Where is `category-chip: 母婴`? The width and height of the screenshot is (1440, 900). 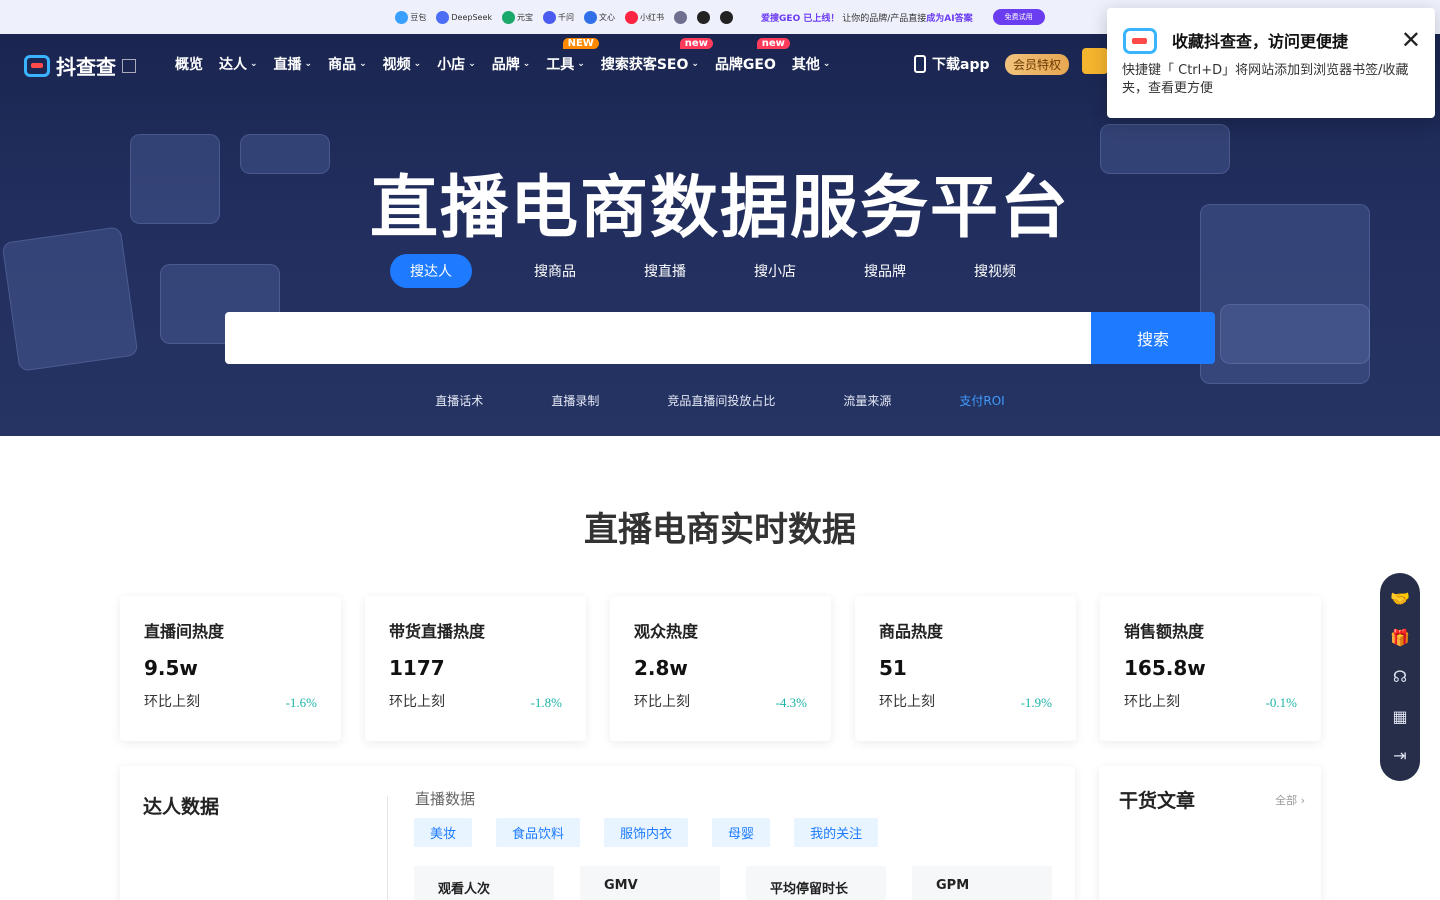
category-chip: 母婴 is located at coordinates (741, 832).